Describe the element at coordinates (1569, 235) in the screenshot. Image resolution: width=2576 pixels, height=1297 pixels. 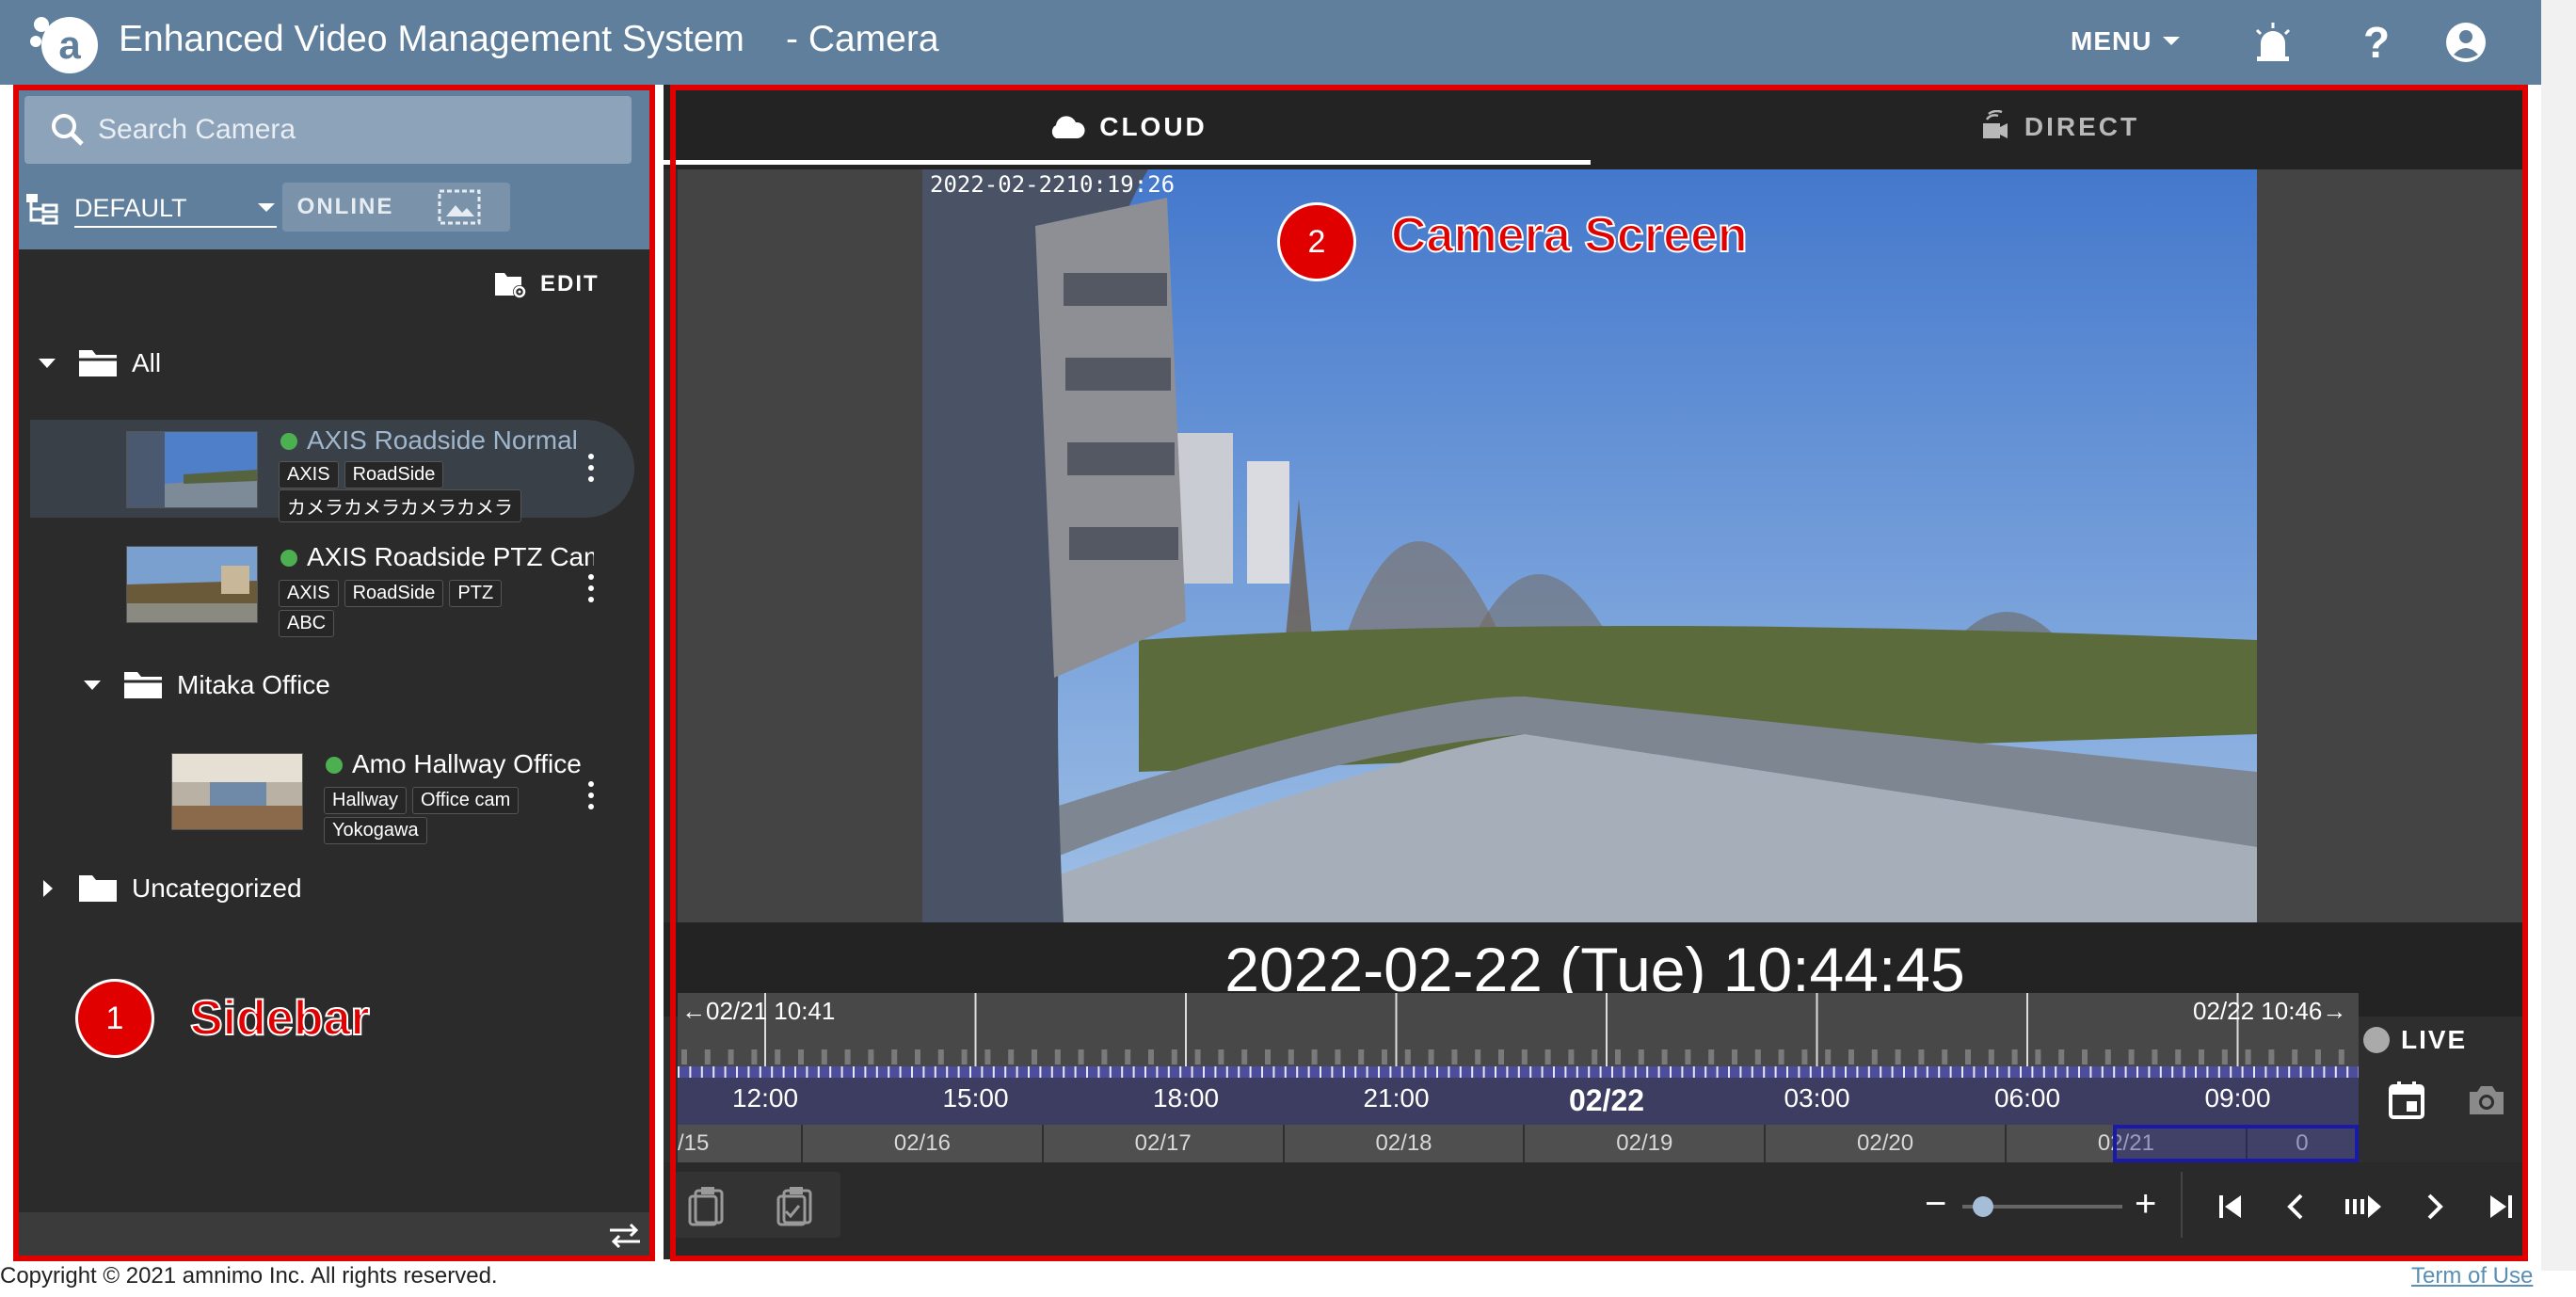
I see `annotation-label: Camera Screen` at that location.